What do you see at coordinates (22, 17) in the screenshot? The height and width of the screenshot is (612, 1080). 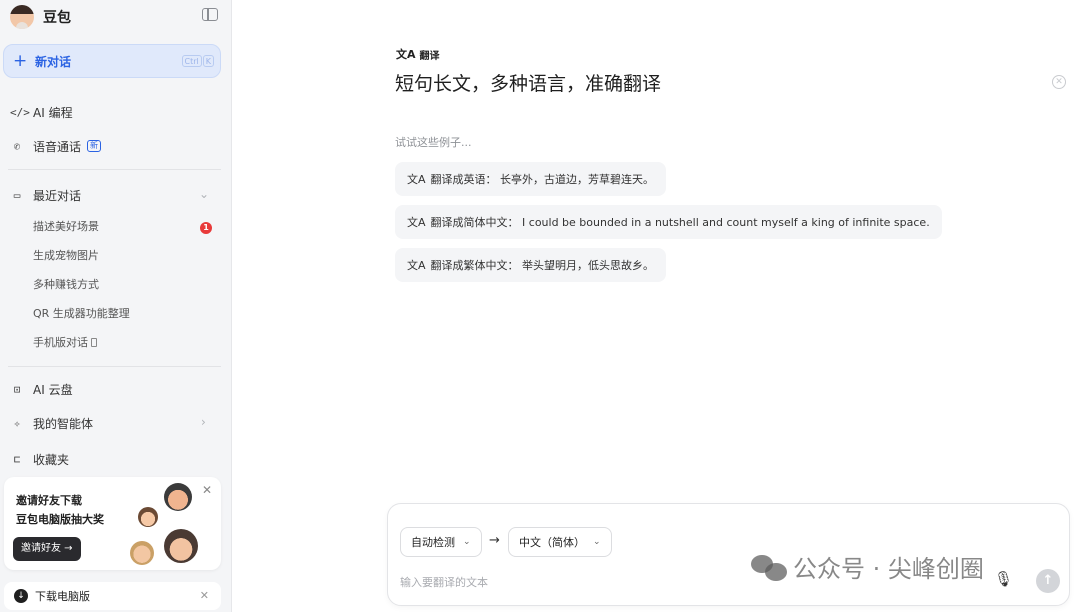 I see `avatar` at bounding box center [22, 17].